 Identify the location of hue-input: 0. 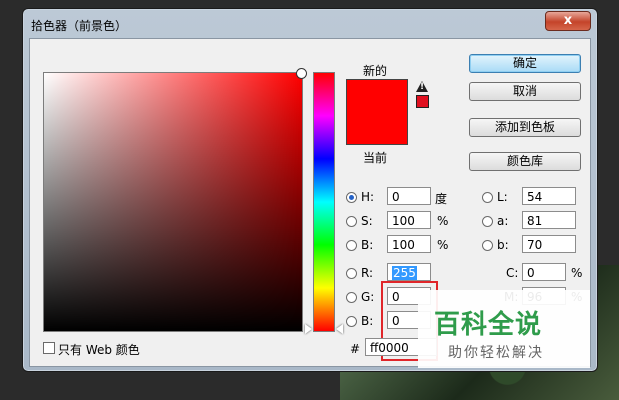
(409, 196).